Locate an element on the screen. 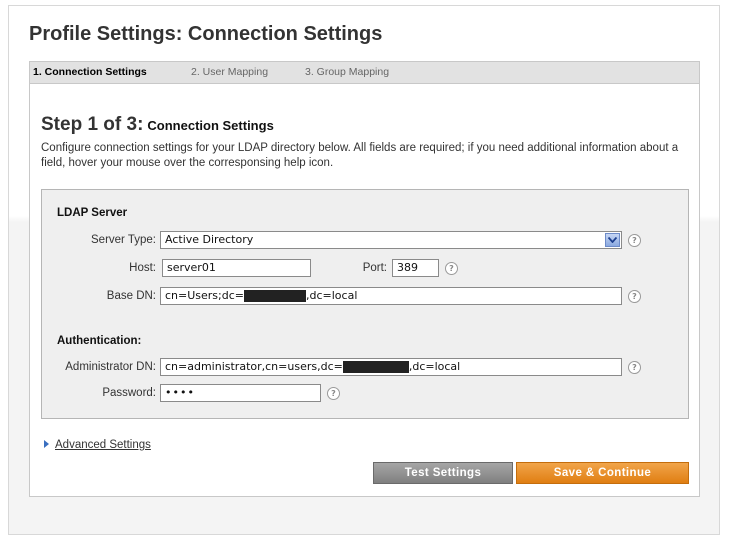 This screenshot has width=733, height=548. test-settings-button: Test Settings is located at coordinates (443, 473).